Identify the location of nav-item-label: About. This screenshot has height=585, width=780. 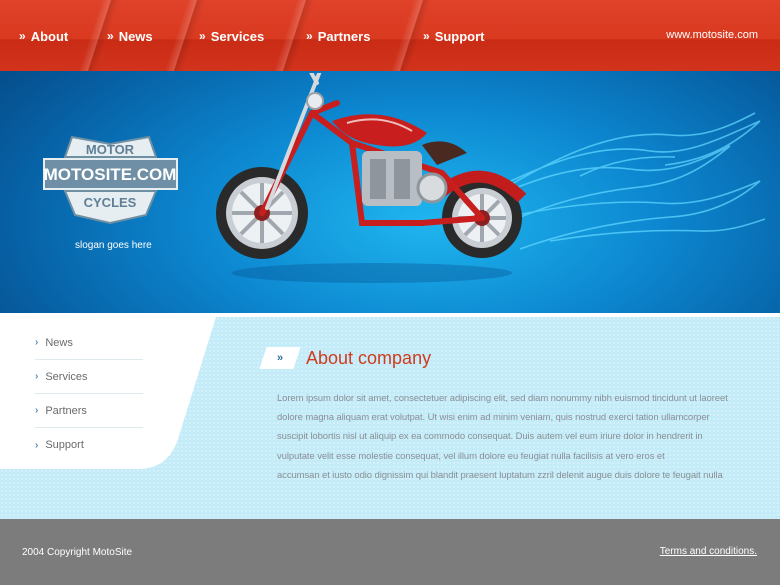
(49, 36).